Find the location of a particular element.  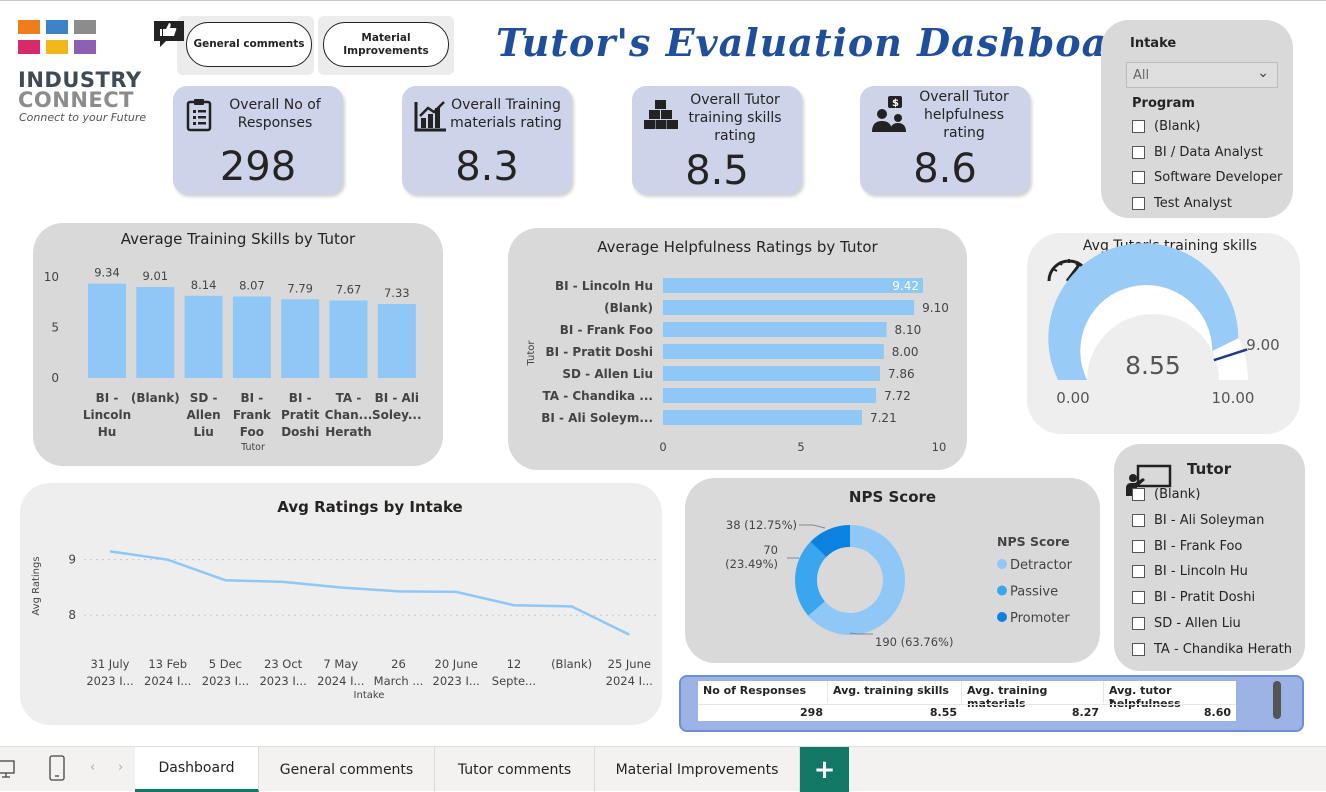

tutor-filter-item: BI - Pratit Doshi is located at coordinates (1193, 597).